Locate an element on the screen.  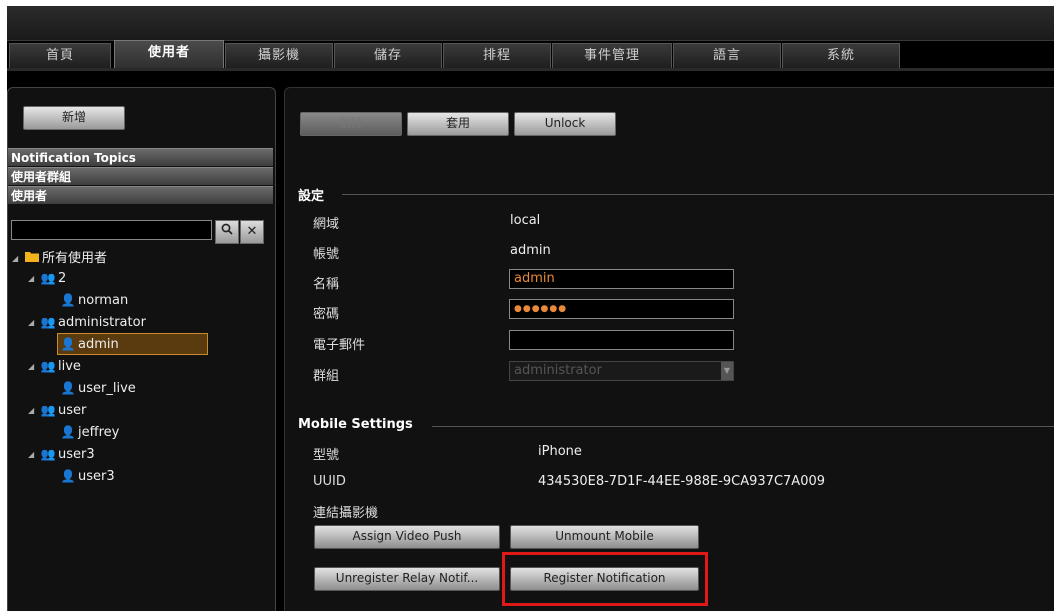
uuid-label: UUID is located at coordinates (329, 481).